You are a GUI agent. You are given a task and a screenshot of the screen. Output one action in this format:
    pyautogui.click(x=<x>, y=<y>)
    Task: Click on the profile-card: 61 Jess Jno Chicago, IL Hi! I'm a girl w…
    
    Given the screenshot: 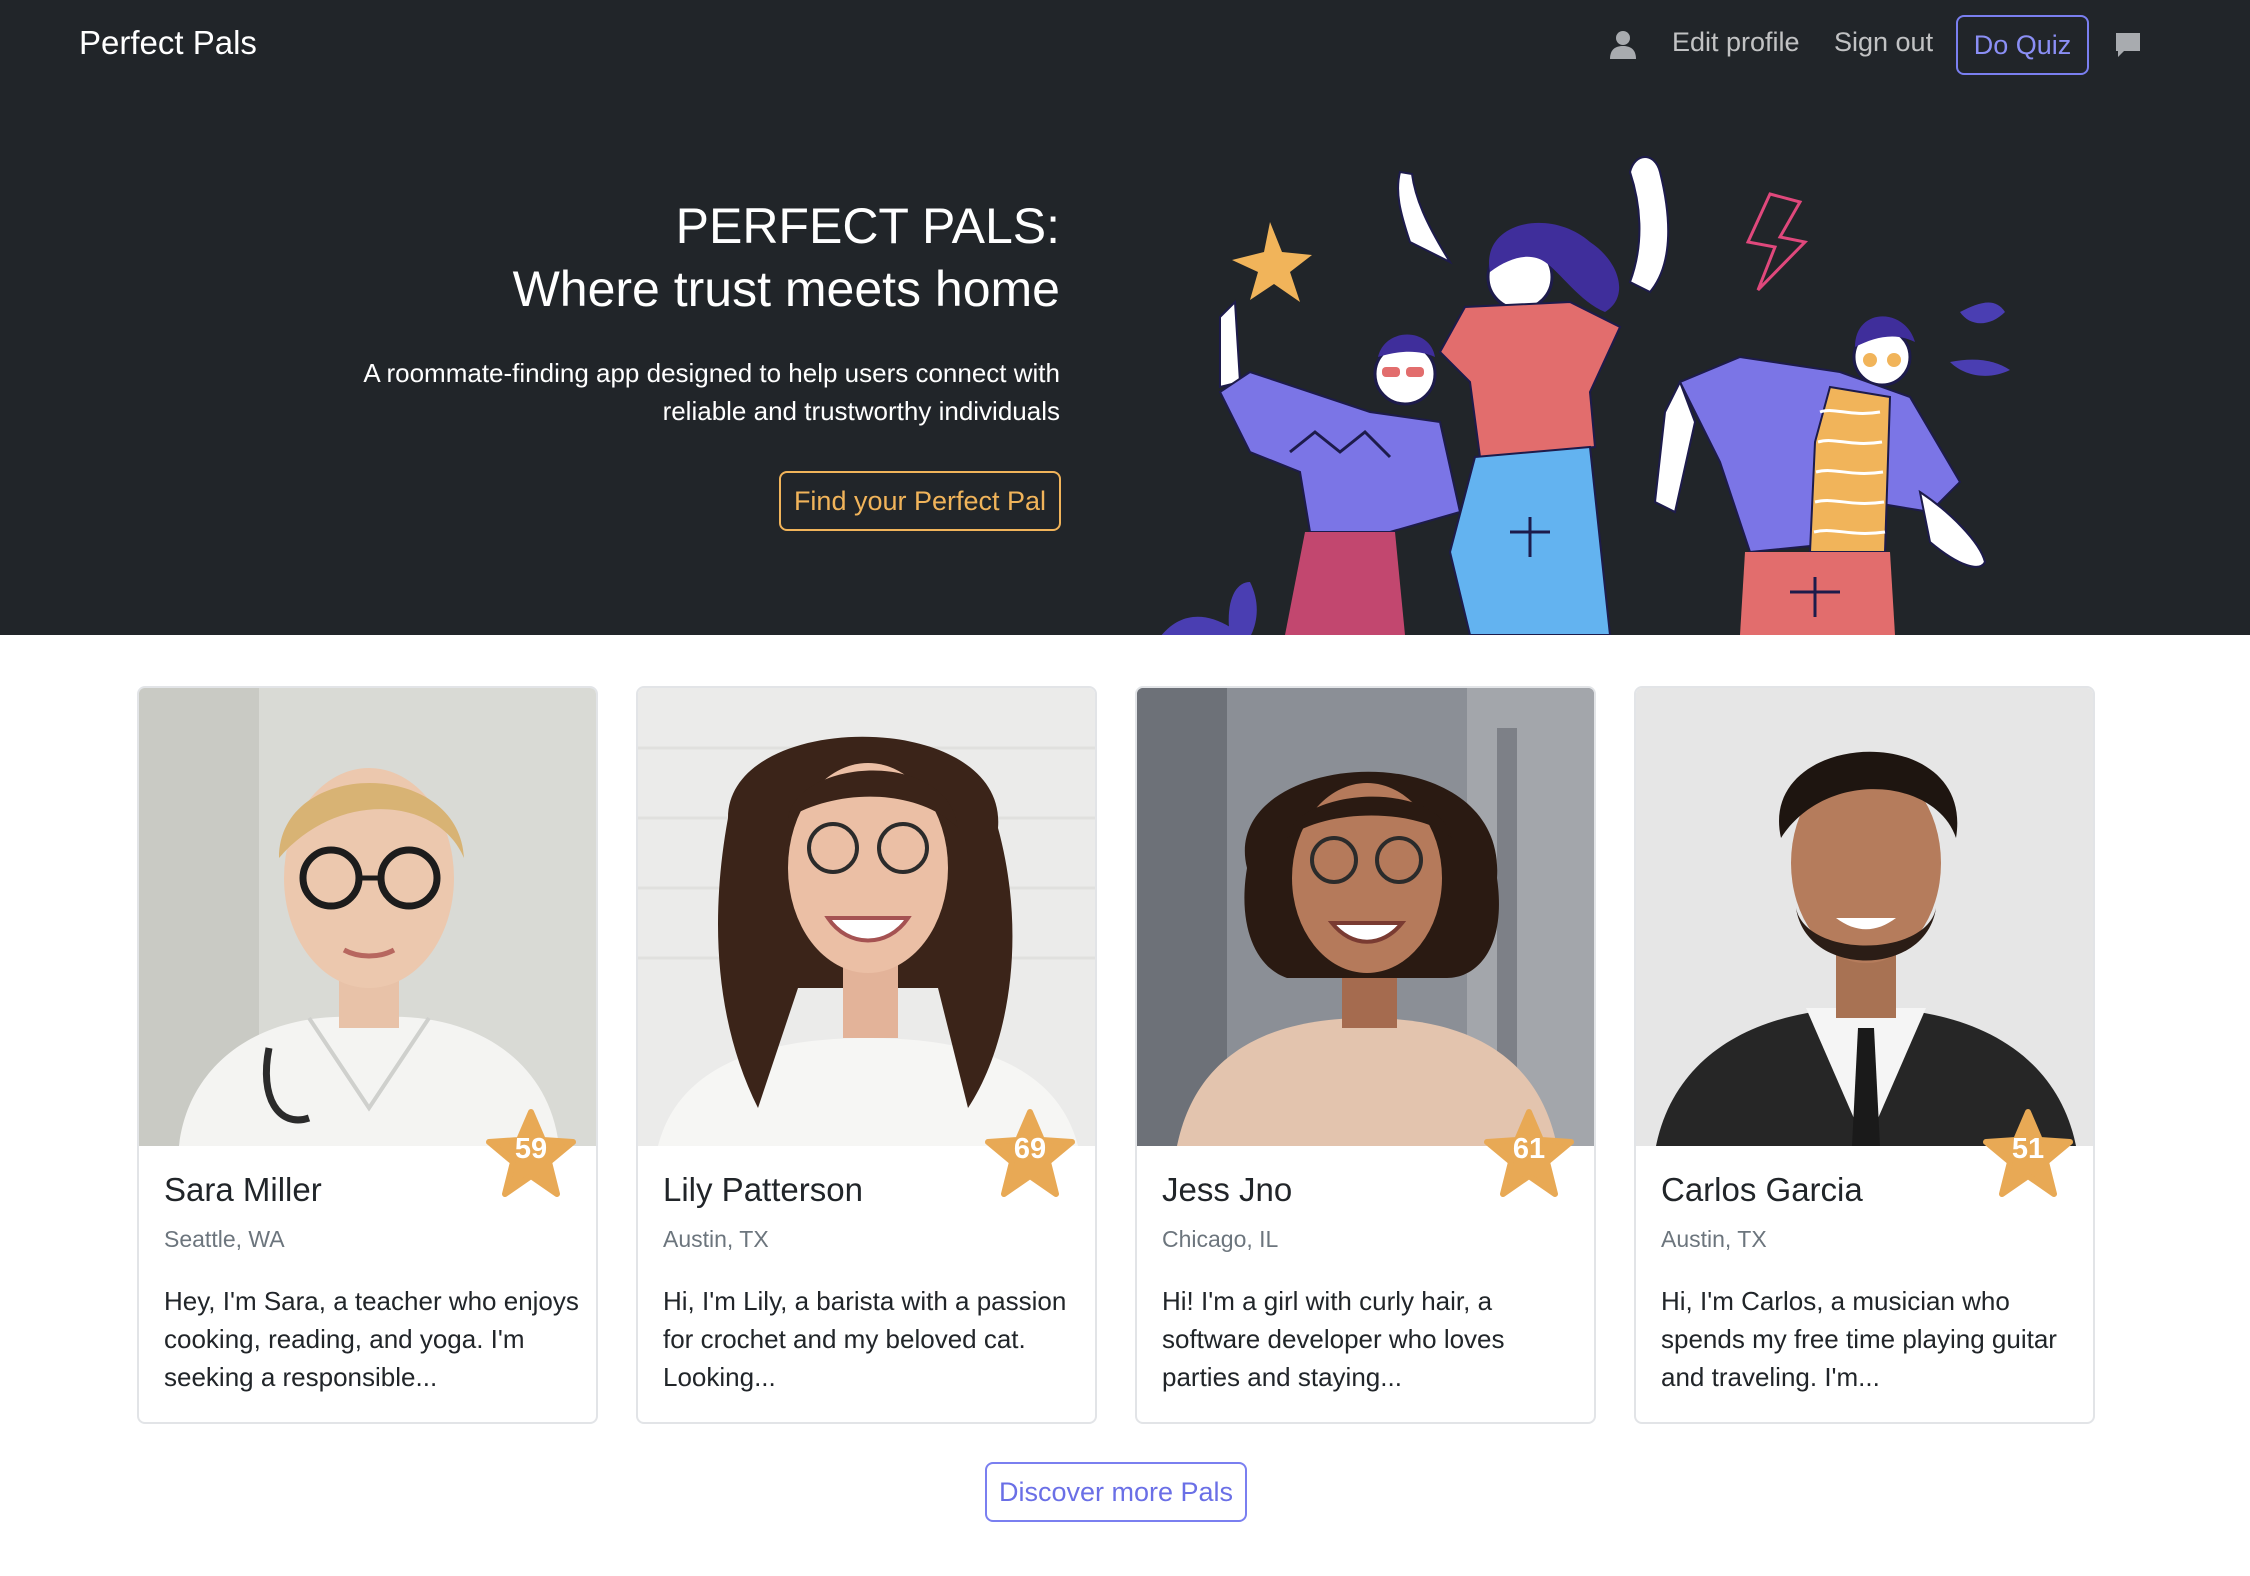 What is the action you would take?
    pyautogui.click(x=1365, y=1055)
    